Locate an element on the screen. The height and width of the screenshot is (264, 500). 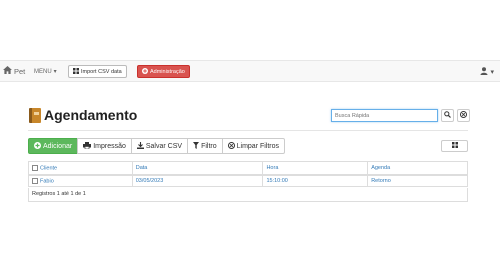
search-input is located at coordinates (384, 115).